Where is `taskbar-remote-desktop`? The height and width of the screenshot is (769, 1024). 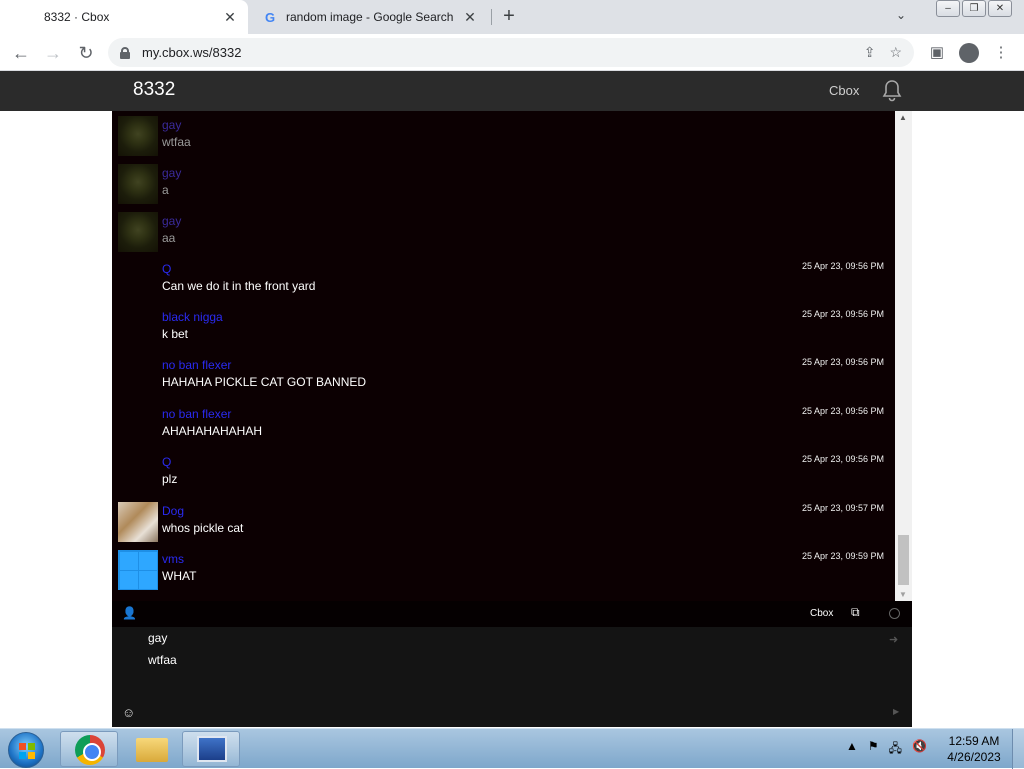
taskbar-remote-desktop is located at coordinates (211, 749).